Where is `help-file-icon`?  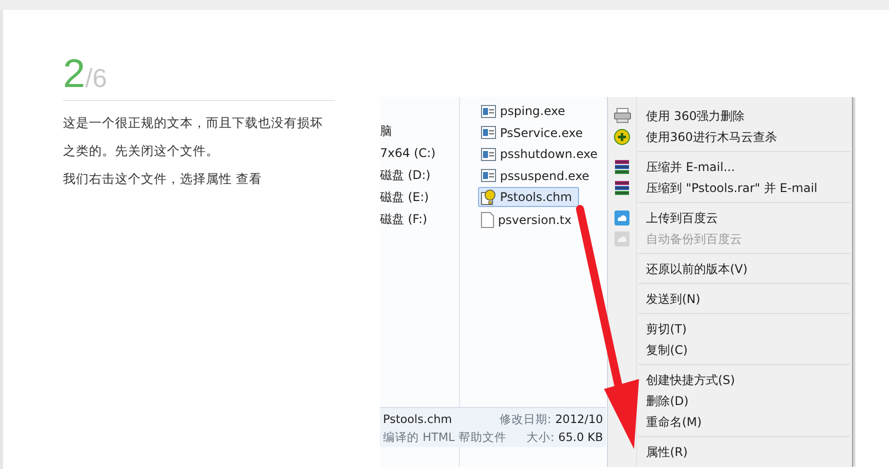 help-file-icon is located at coordinates (488, 197).